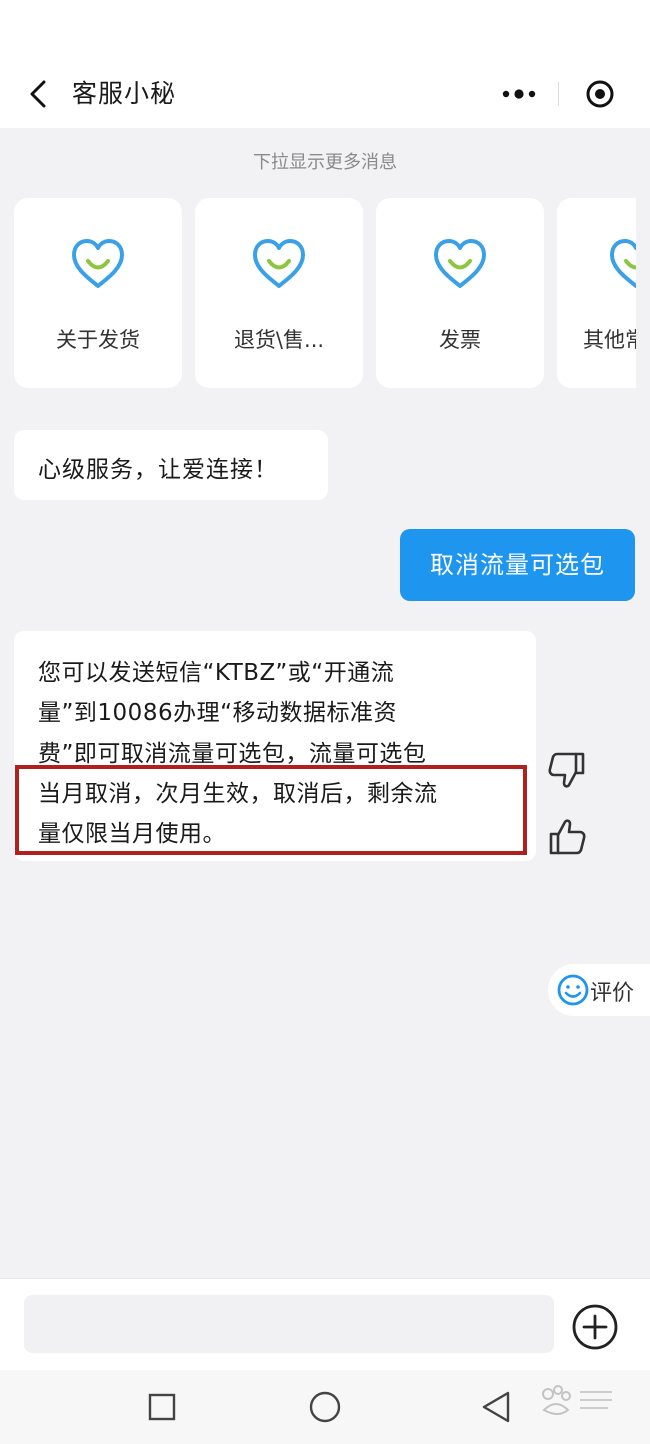 This screenshot has width=650, height=1444. I want to click on quick-topic-label: 发票, so click(460, 340).